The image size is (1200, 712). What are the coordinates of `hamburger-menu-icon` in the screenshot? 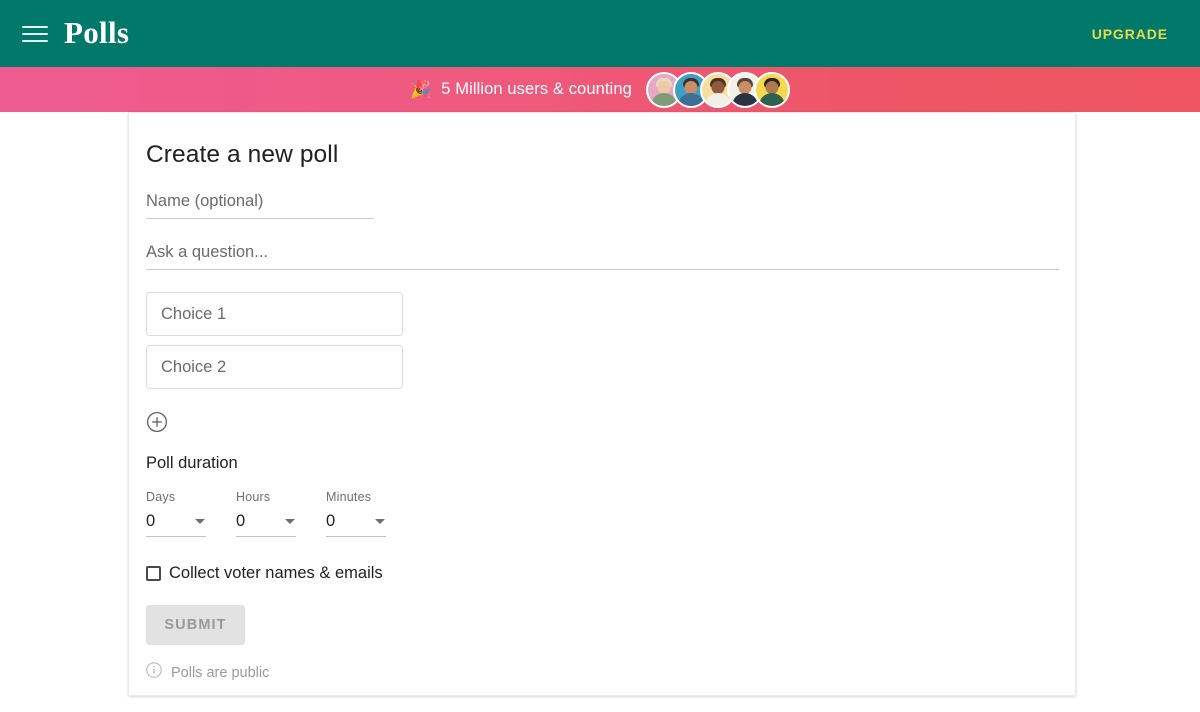 It's located at (35, 34).